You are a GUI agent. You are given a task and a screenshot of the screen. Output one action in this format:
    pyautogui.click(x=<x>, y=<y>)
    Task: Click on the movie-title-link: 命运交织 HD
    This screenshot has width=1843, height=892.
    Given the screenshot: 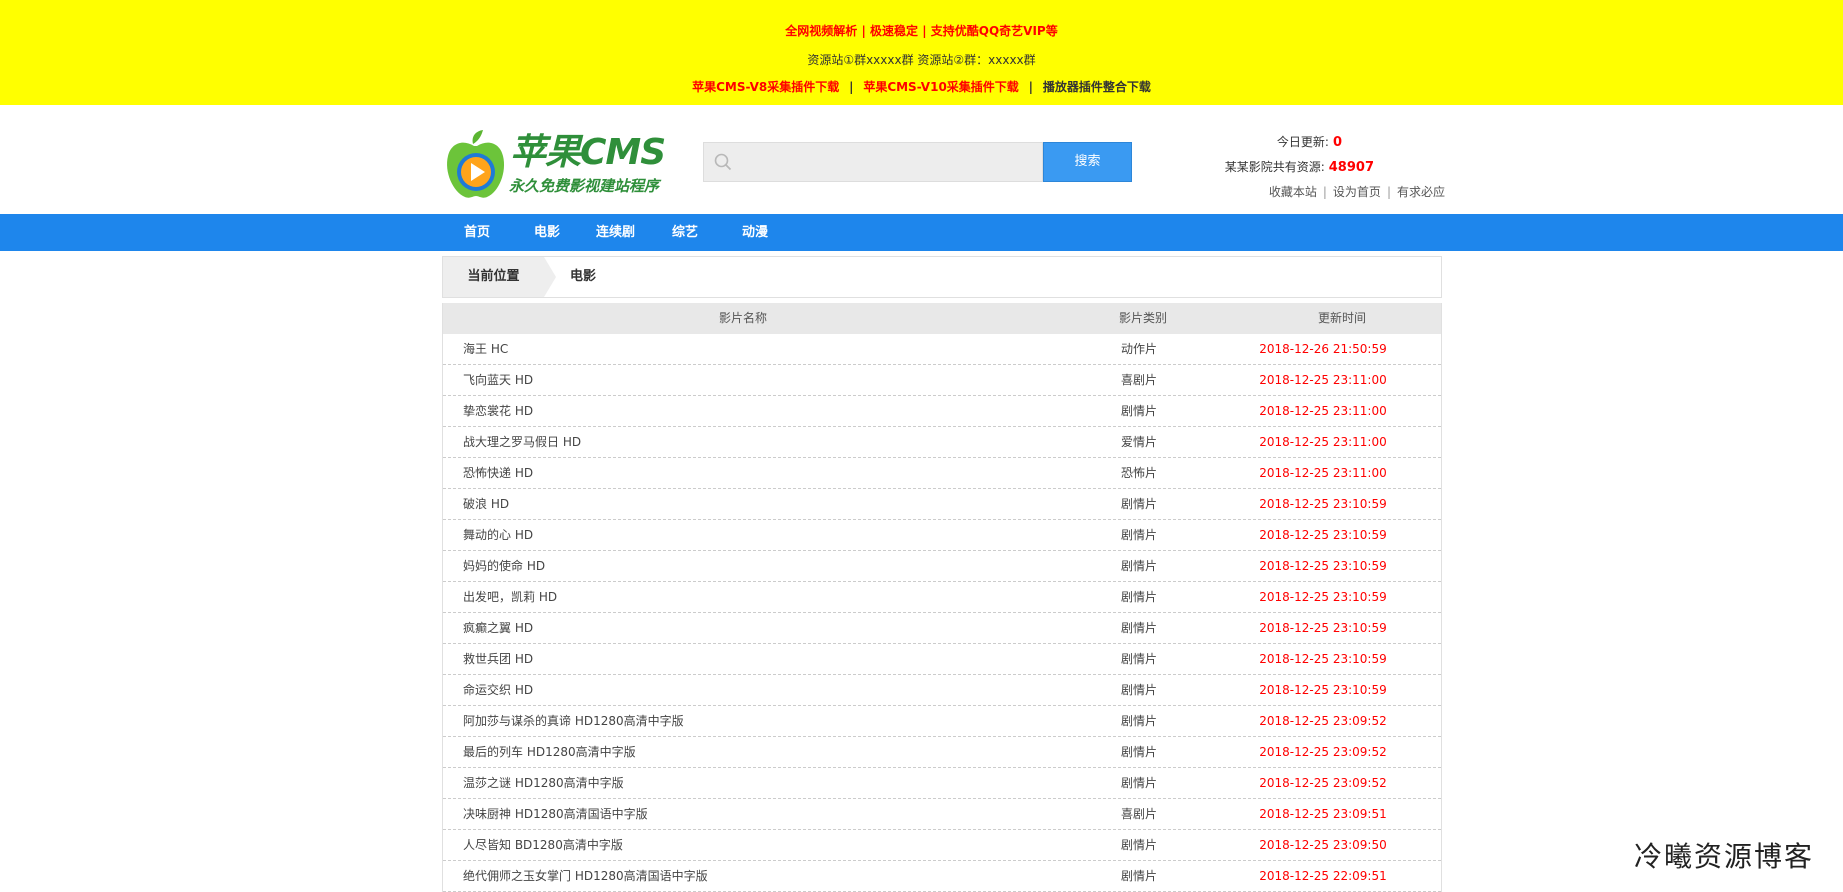 What is the action you would take?
    pyautogui.click(x=498, y=690)
    